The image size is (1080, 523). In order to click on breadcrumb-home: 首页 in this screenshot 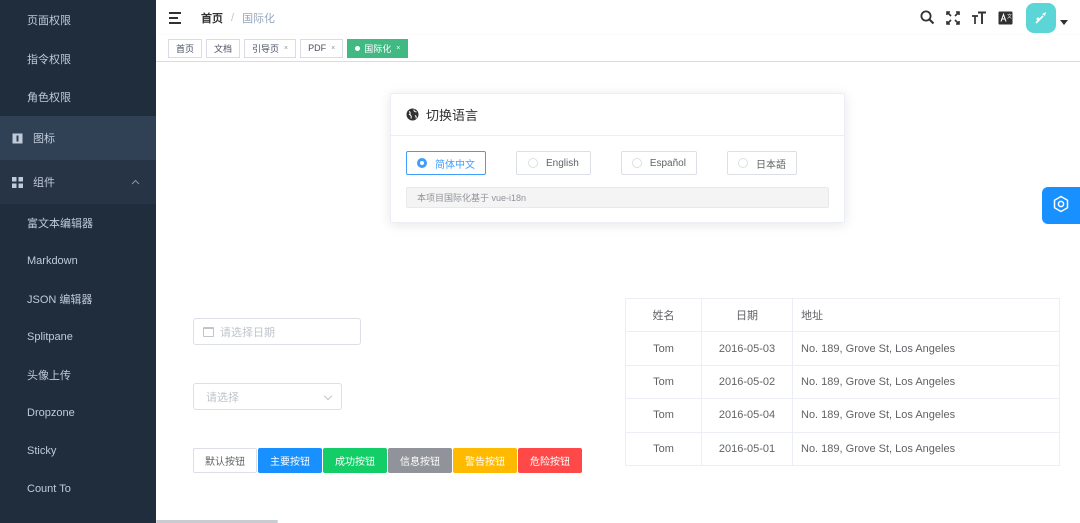, I will do `click(212, 18)`.